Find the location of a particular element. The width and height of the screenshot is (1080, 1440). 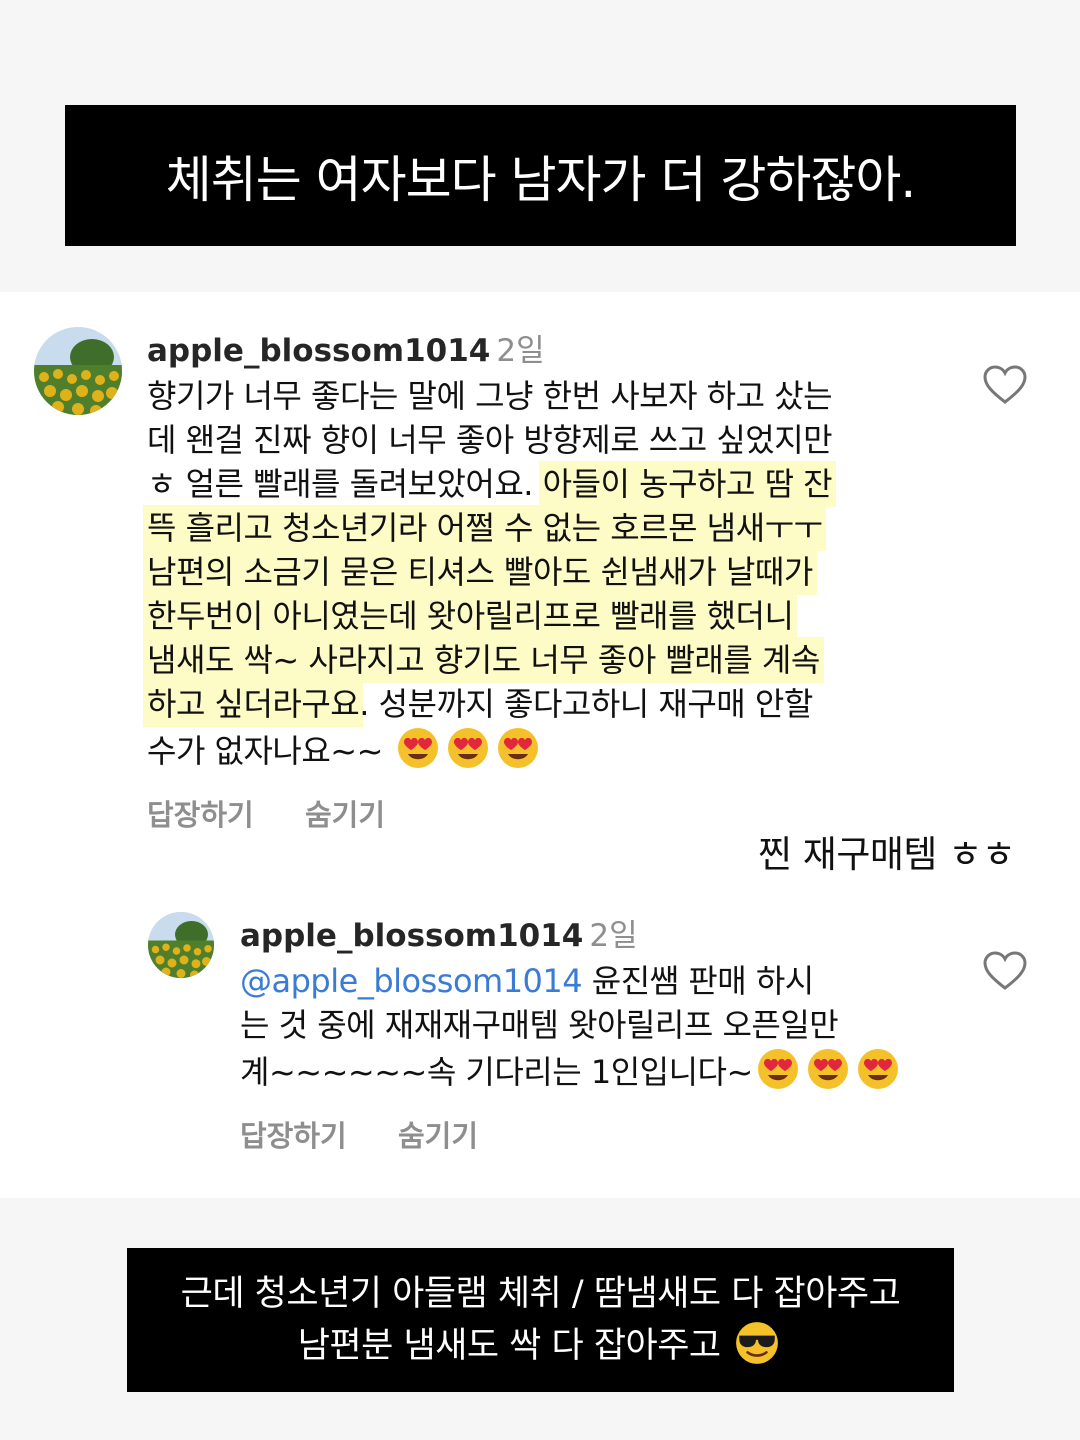

comment-line: 한두번이 아니였는데 왓아릴리프로 빨래를 했더니 is located at coordinates (547, 616).